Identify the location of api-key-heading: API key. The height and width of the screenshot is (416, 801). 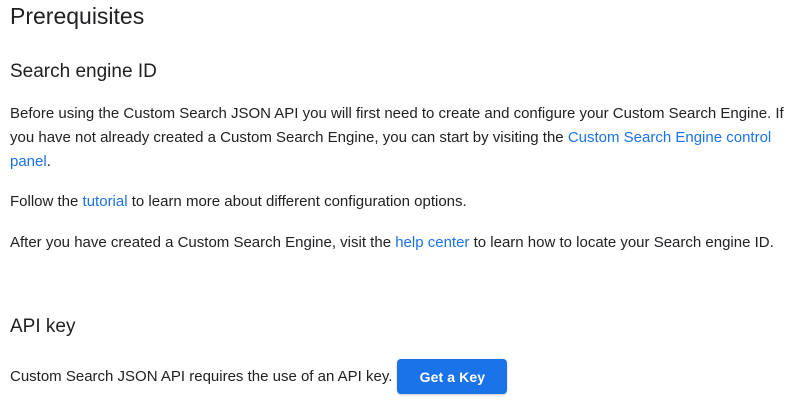
(43, 326).